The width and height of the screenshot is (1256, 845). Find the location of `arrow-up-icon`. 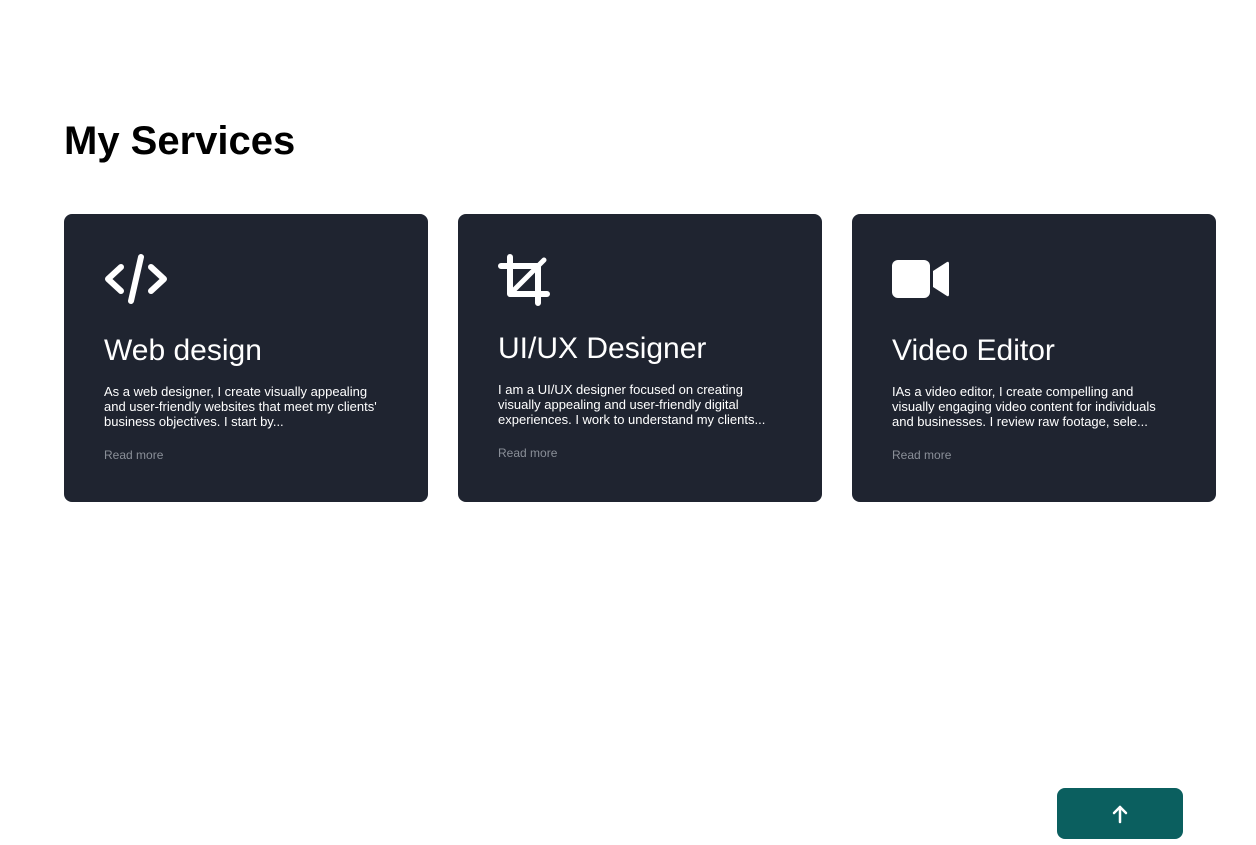

arrow-up-icon is located at coordinates (1120, 814).